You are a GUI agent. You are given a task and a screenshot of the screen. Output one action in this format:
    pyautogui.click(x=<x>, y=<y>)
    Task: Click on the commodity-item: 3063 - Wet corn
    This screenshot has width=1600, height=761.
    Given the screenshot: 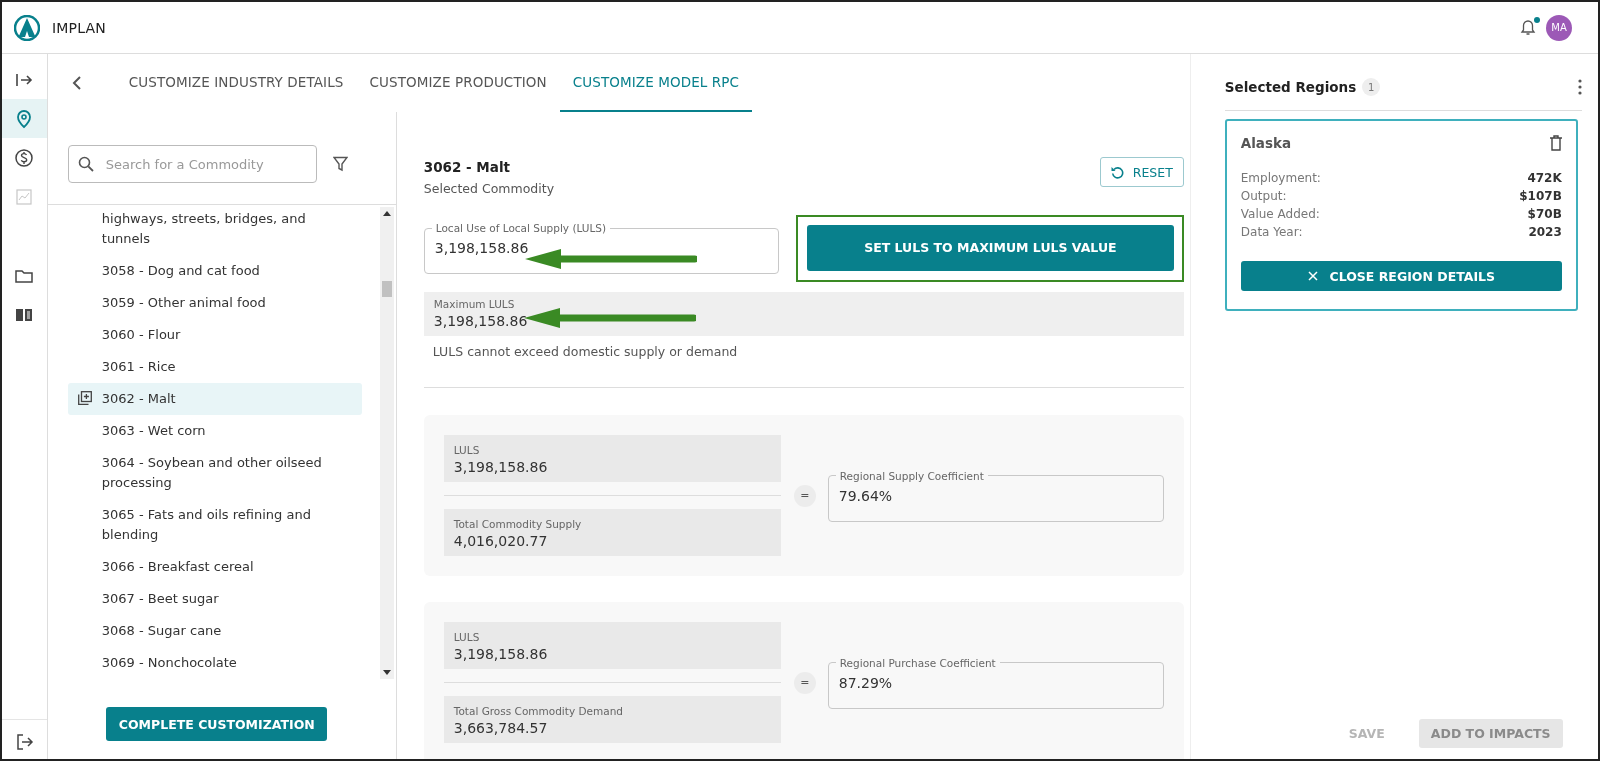 What is the action you would take?
    pyautogui.click(x=214, y=431)
    